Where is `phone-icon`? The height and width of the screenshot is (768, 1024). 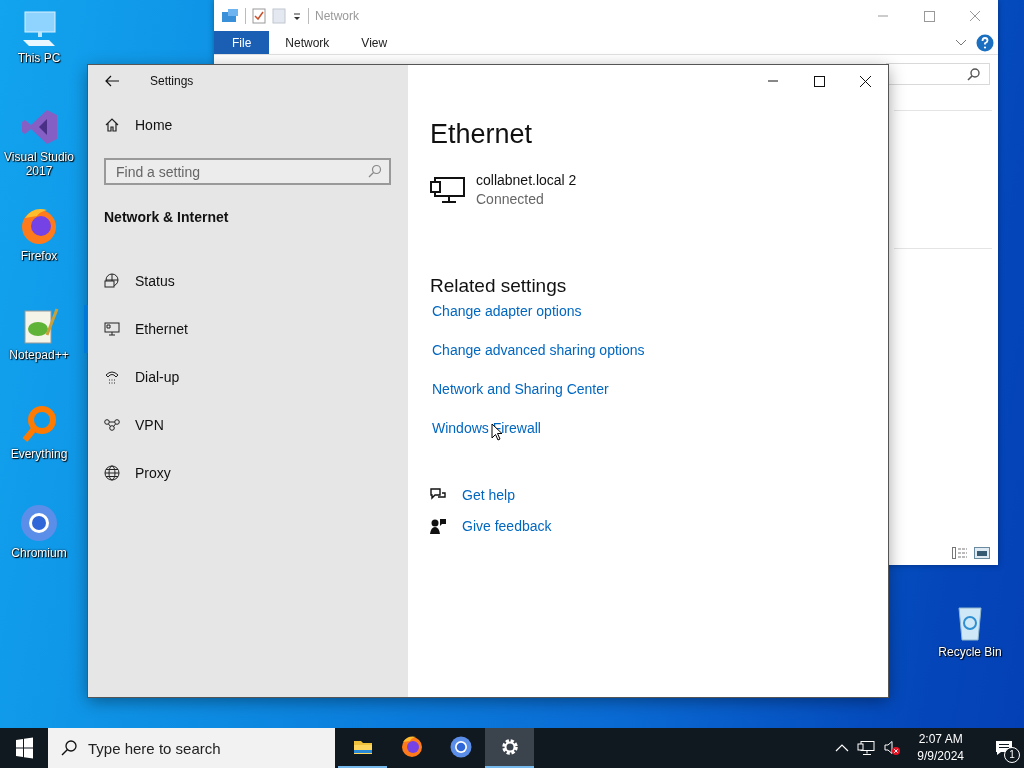
phone-icon is located at coordinates (112, 377).